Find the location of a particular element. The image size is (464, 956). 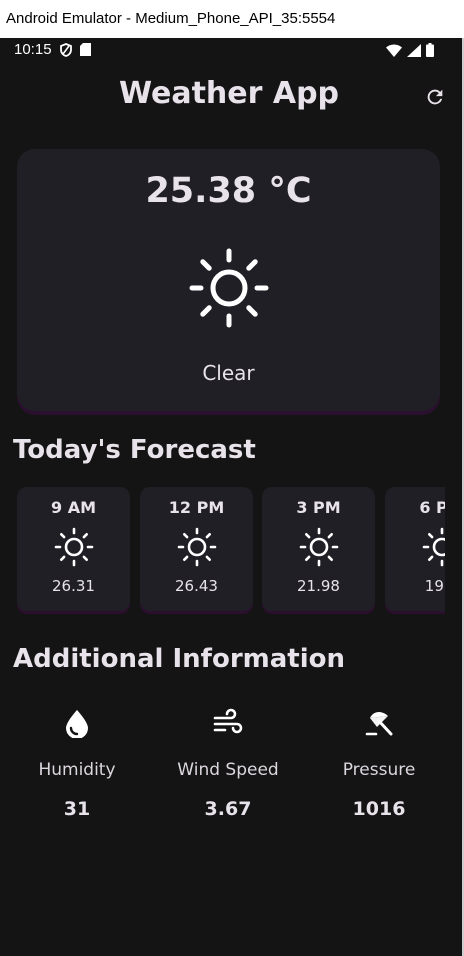

wind-label: Wind Speed is located at coordinates (228, 770).